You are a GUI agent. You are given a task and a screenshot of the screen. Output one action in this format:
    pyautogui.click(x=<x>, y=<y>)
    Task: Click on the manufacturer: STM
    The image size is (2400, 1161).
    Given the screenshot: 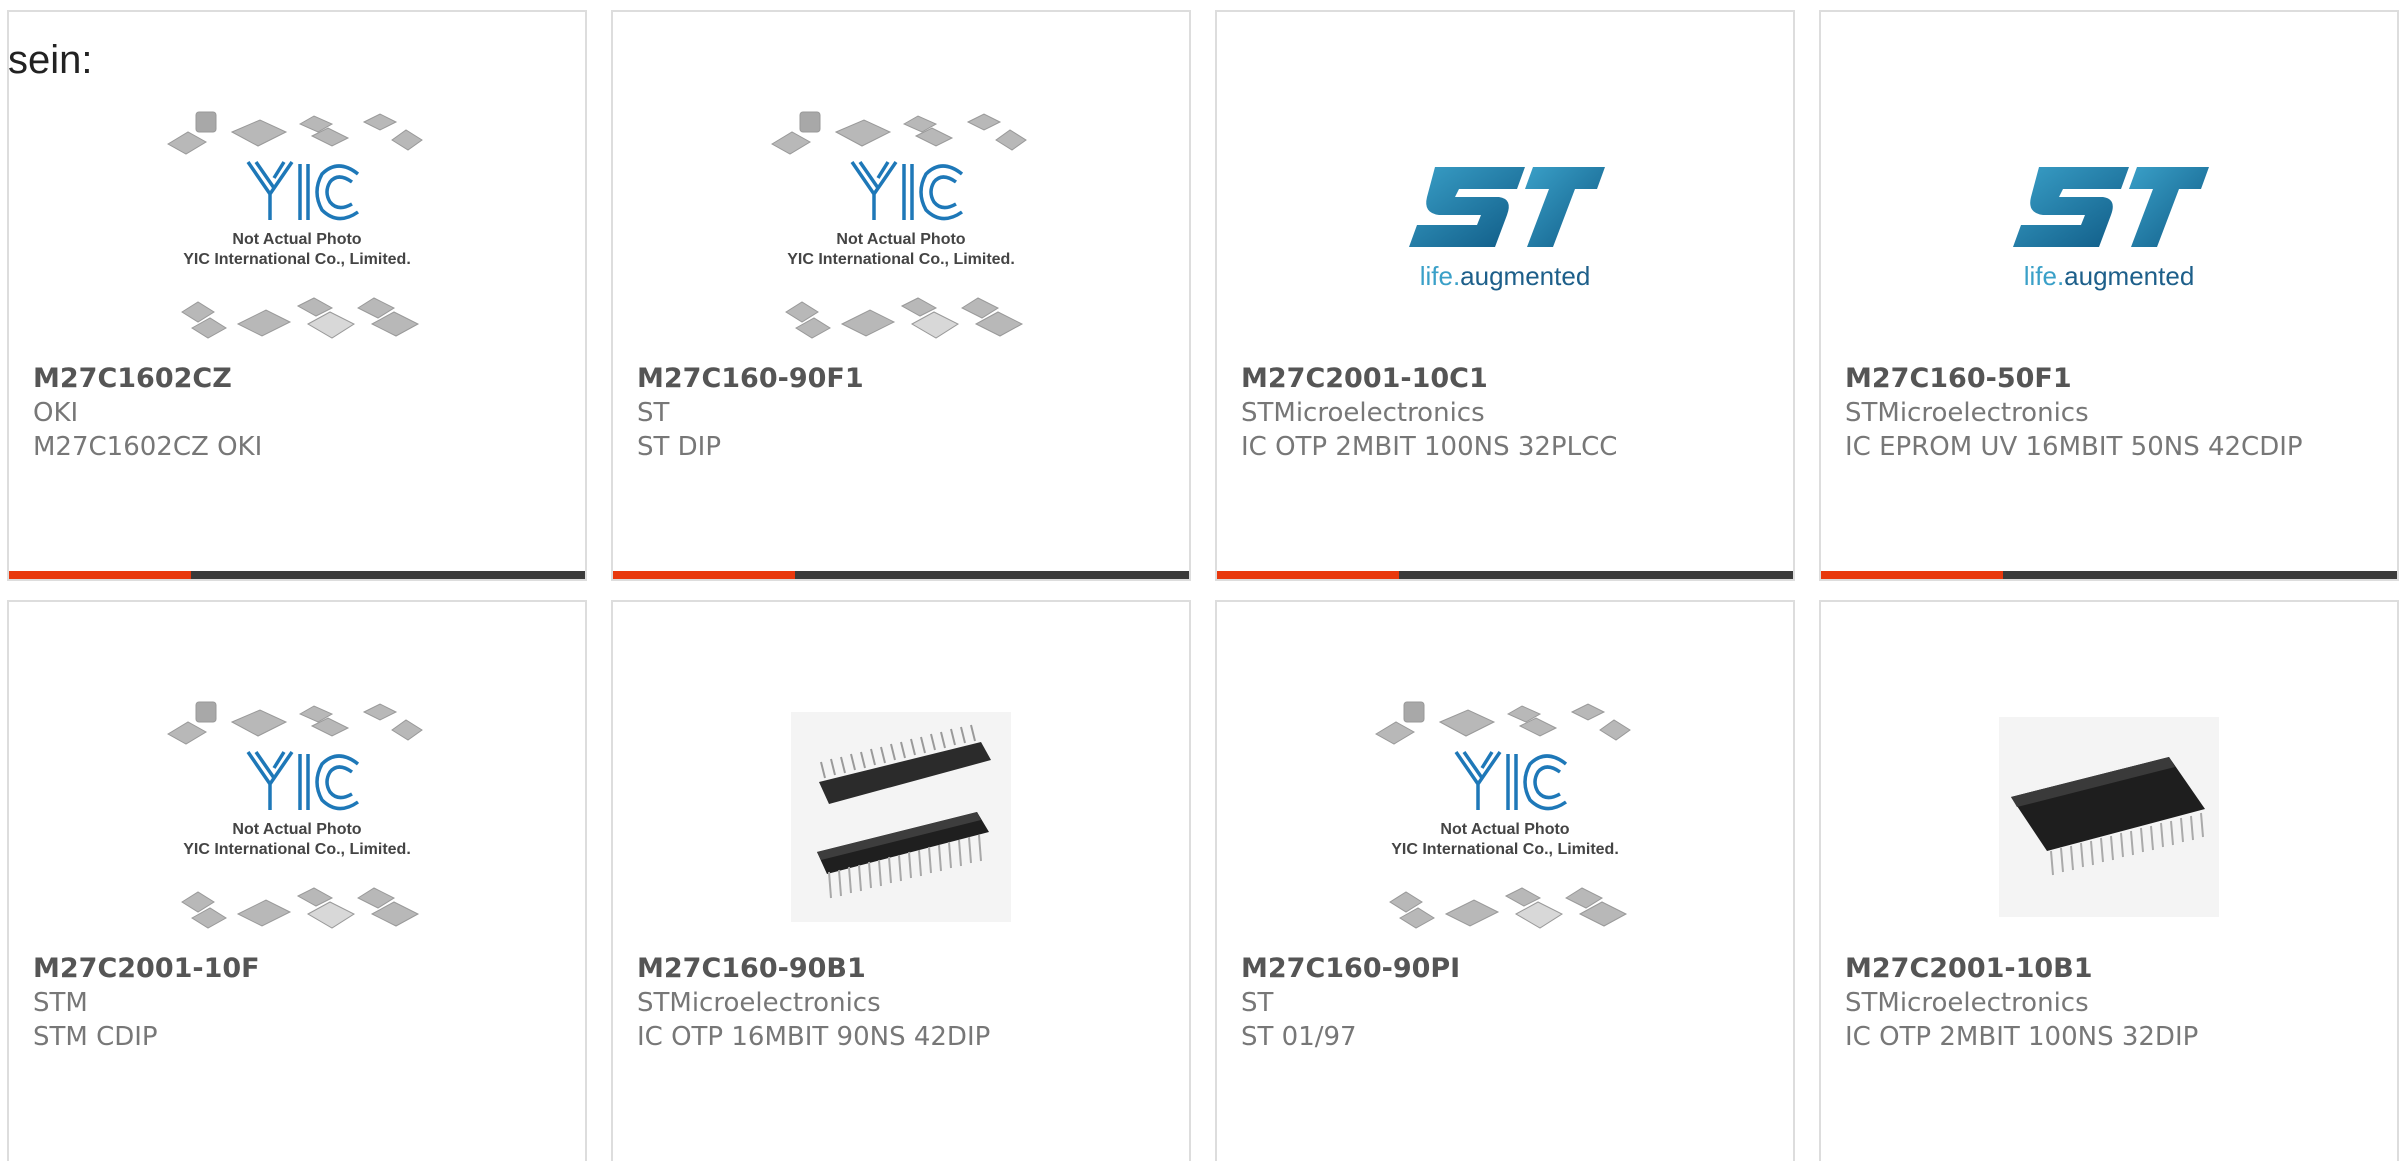 What is the action you would take?
    pyautogui.click(x=60, y=1003)
    